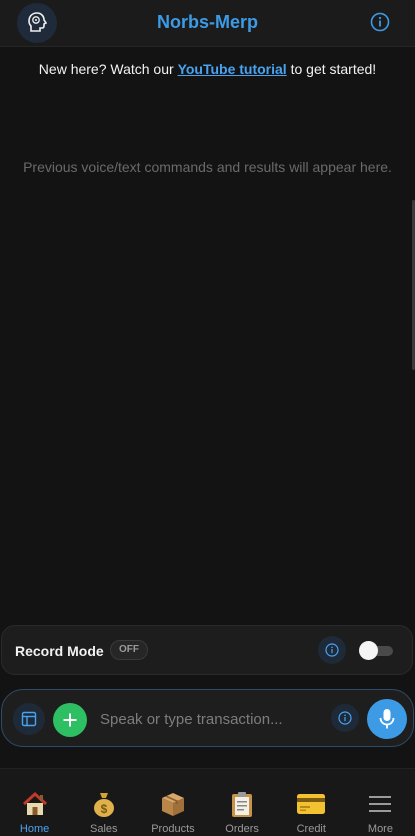 The image size is (415, 836). I want to click on nav-label: Orders, so click(242, 829).